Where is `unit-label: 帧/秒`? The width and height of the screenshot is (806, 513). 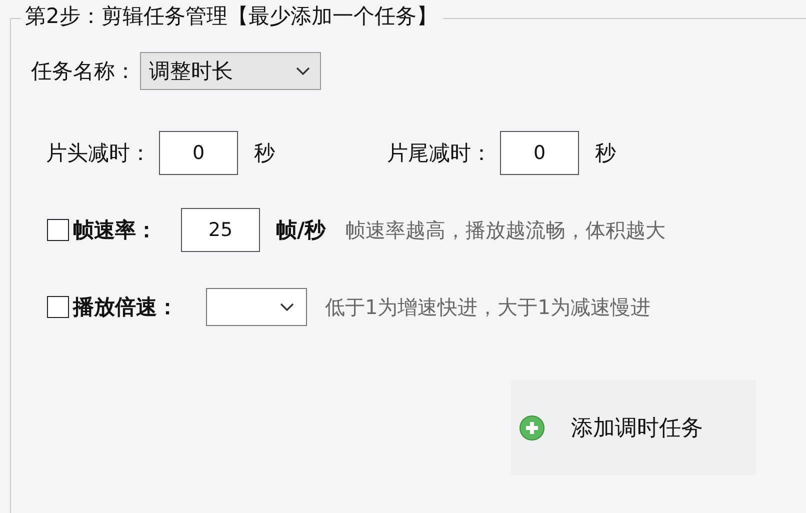 unit-label: 帧/秒 is located at coordinates (301, 230).